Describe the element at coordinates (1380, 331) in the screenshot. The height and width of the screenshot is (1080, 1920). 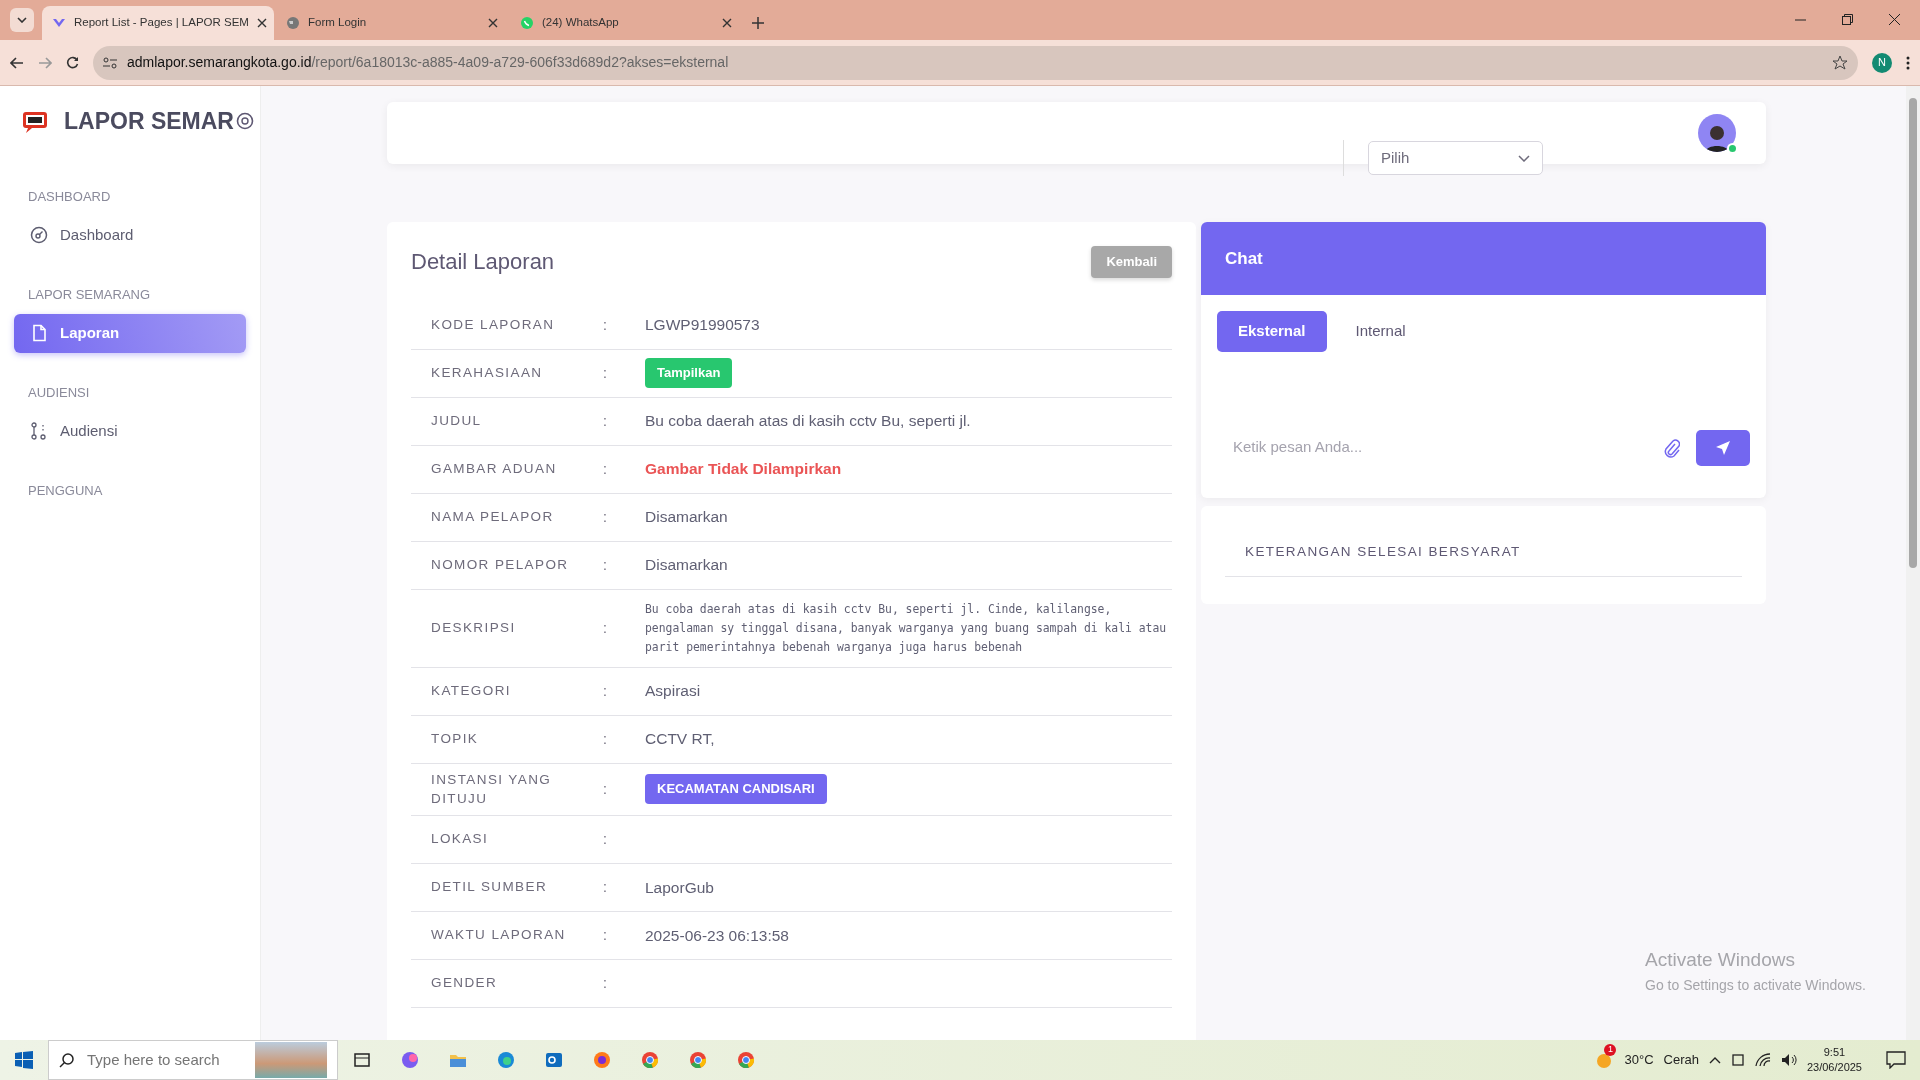
I see `chat-tab: Internal` at that location.